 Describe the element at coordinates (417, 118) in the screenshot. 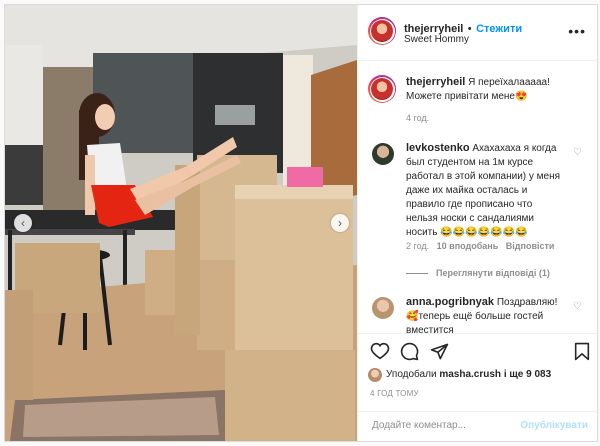

I see `caption-time: 4 год.` at that location.